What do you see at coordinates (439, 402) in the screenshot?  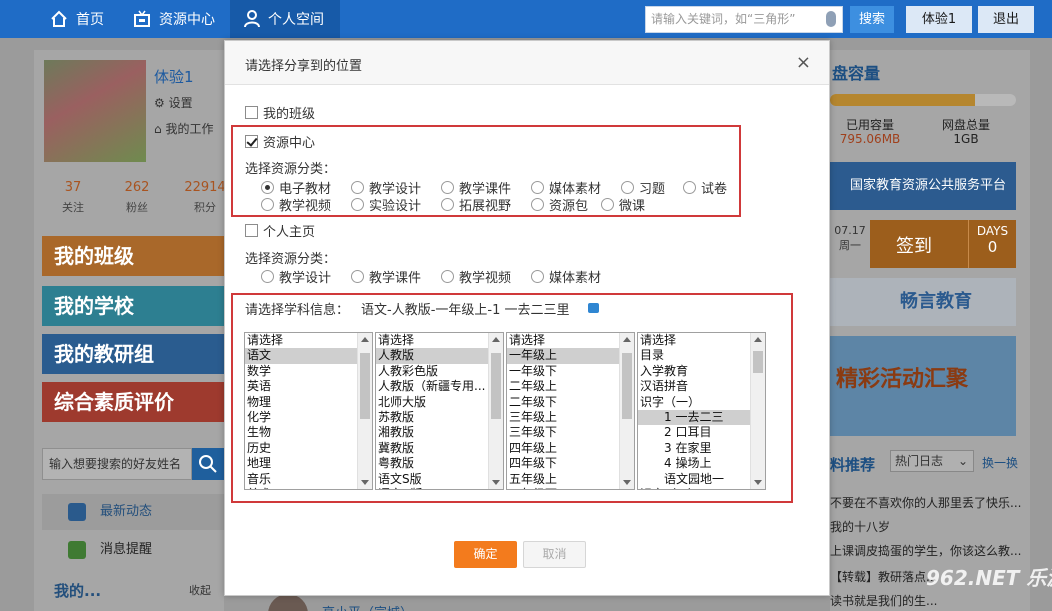 I see `list-option: 北师大版` at bounding box center [439, 402].